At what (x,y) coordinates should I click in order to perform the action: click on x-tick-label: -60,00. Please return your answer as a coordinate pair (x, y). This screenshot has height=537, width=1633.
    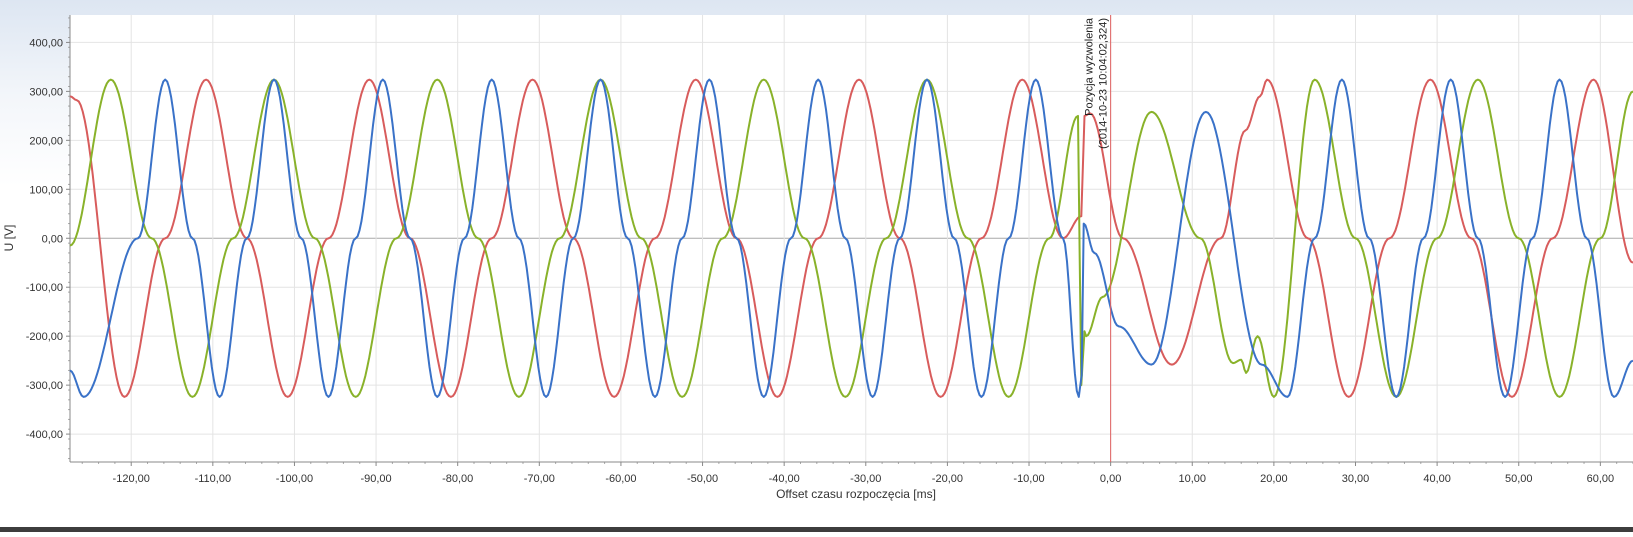
    Looking at the image, I should click on (620, 479).